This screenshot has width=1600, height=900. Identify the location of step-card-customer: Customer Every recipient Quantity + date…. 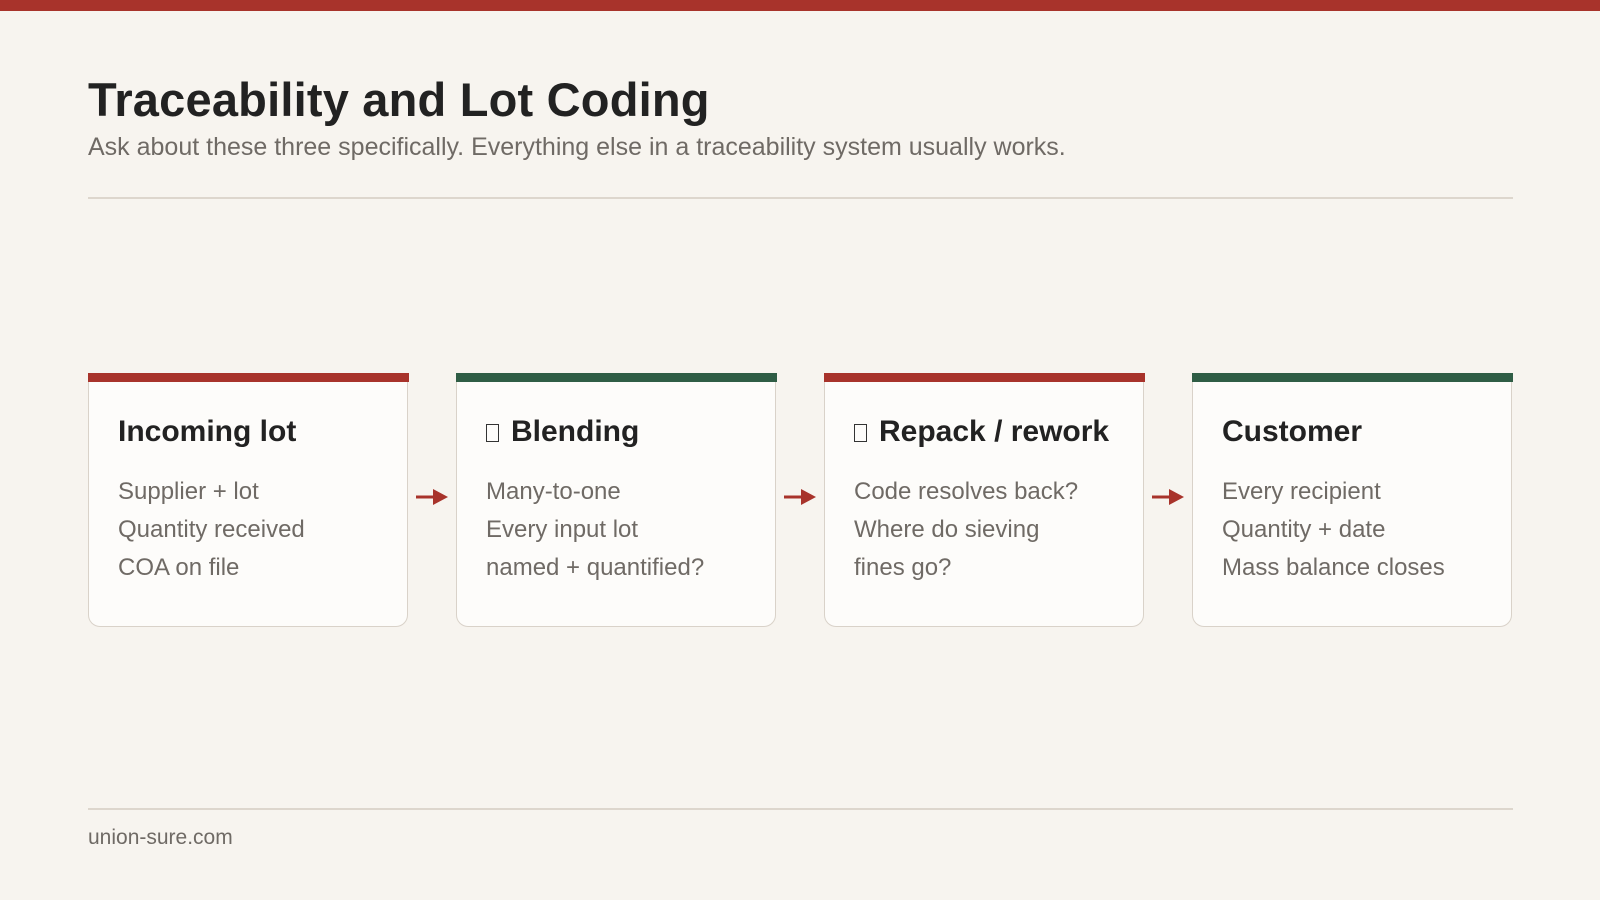
(1352, 500).